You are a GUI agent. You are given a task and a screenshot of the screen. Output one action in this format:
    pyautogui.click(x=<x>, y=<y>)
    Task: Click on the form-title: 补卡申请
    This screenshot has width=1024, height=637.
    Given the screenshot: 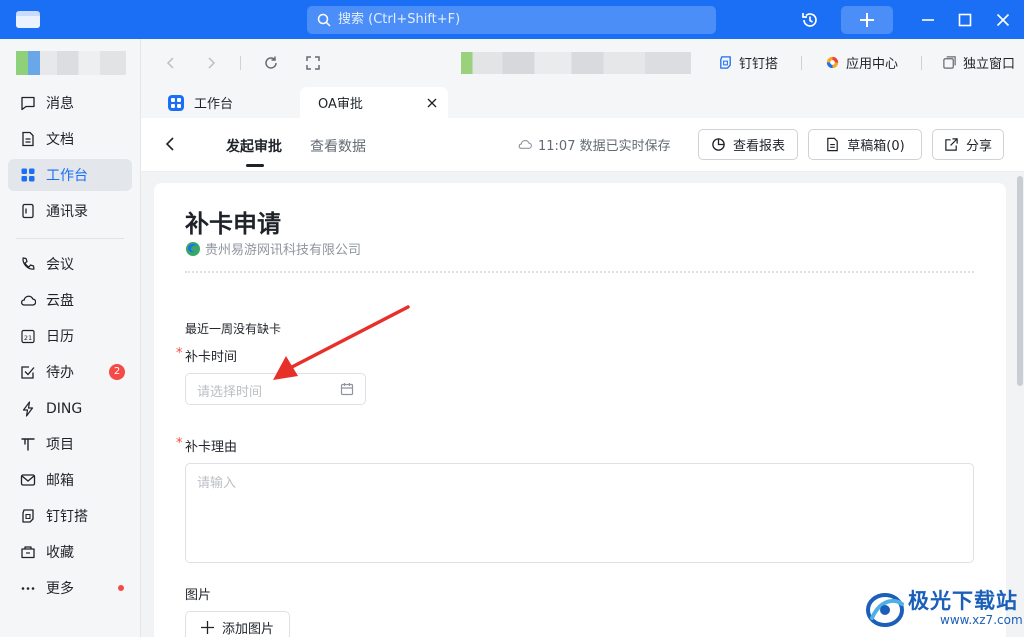 What is the action you would take?
    pyautogui.click(x=233, y=224)
    